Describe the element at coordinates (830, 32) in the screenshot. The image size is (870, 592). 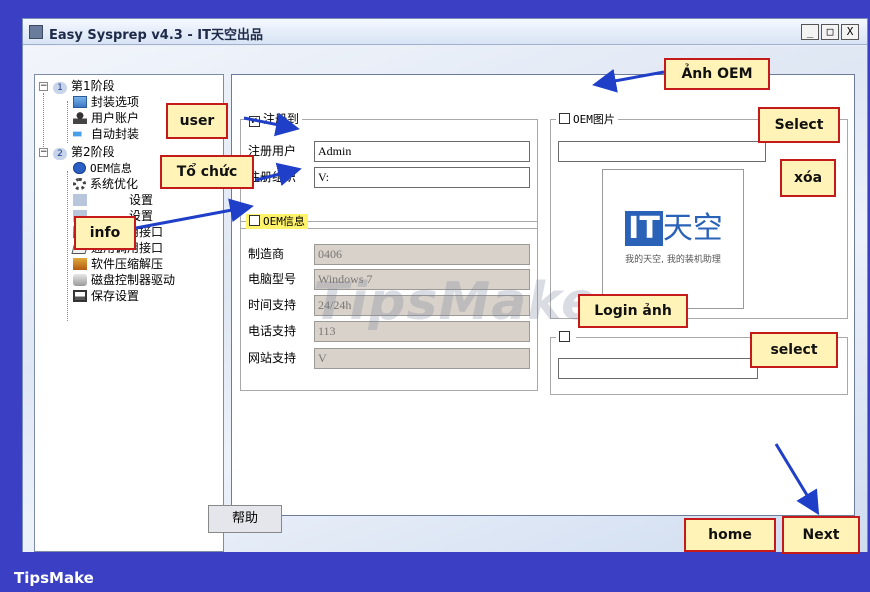
I see `maximize-button: □` at that location.